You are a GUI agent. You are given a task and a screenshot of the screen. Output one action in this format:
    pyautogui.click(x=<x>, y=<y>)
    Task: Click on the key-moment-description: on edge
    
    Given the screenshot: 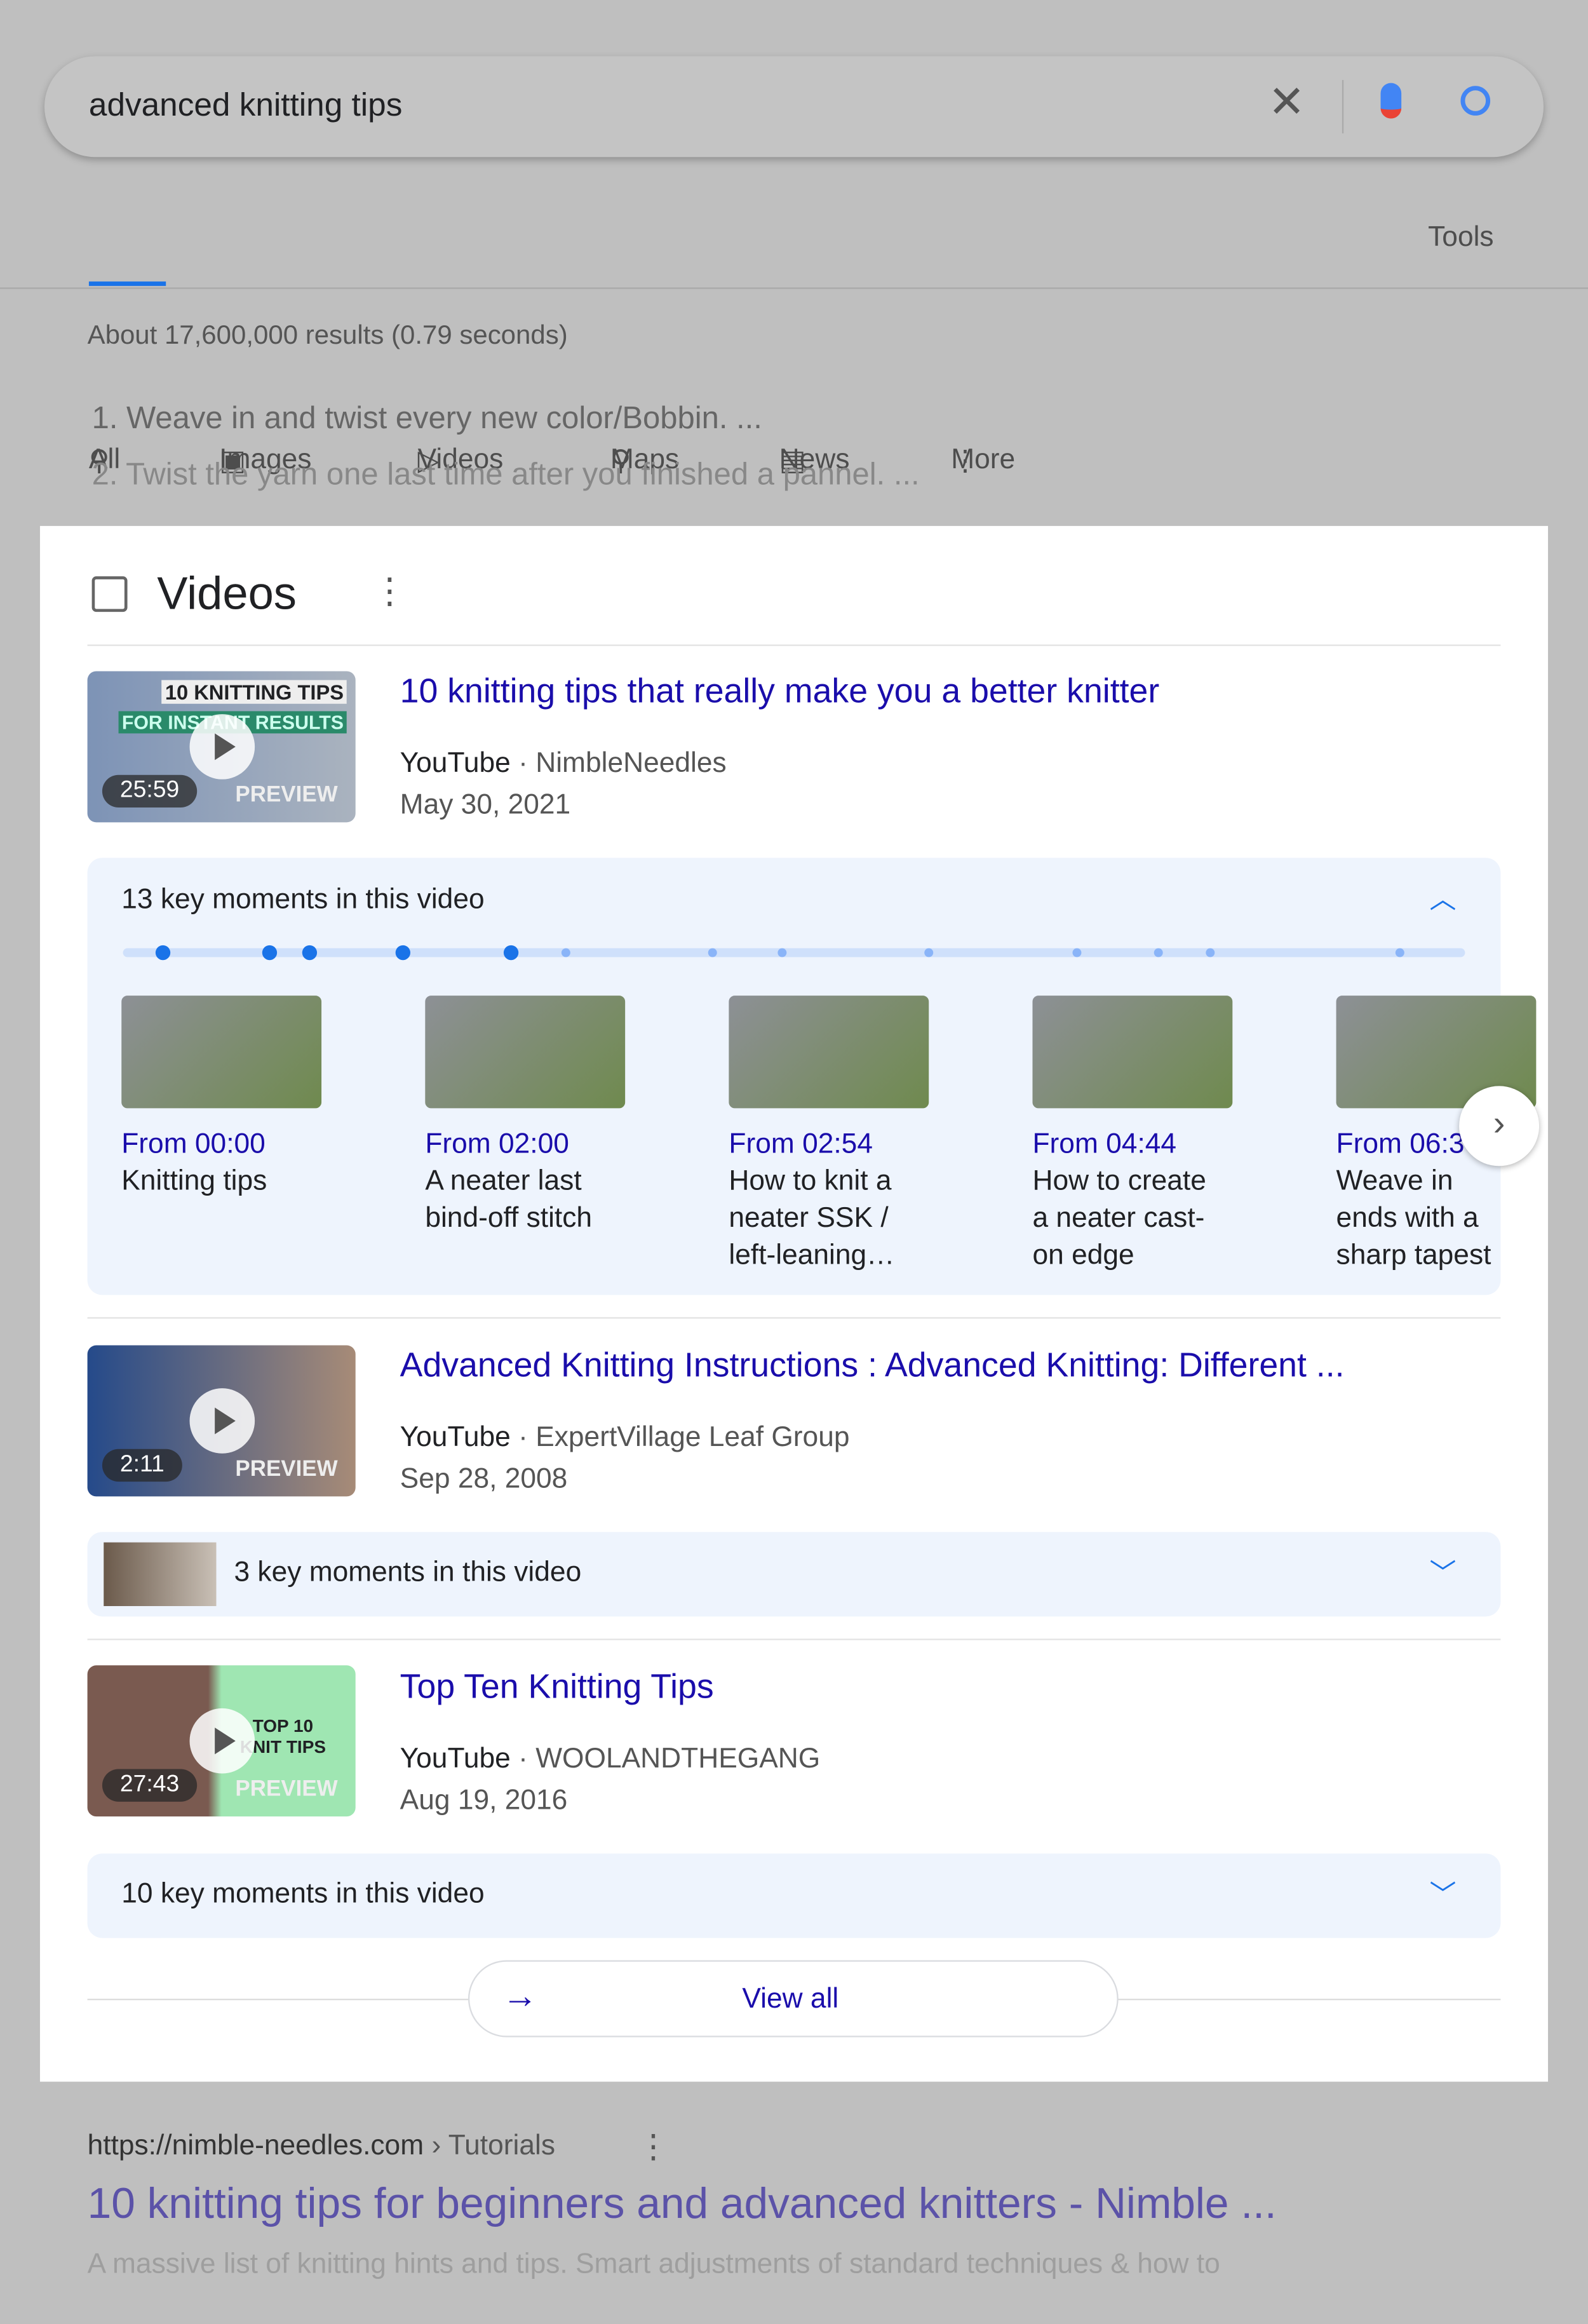 What is the action you would take?
    pyautogui.click(x=1083, y=1255)
    